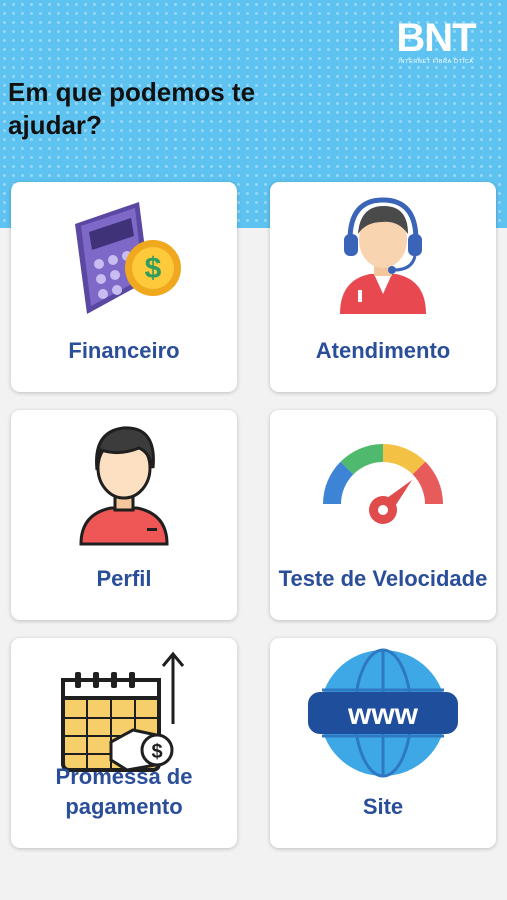 This screenshot has width=507, height=900. What do you see at coordinates (124, 350) in the screenshot?
I see `card-label: Financeiro` at bounding box center [124, 350].